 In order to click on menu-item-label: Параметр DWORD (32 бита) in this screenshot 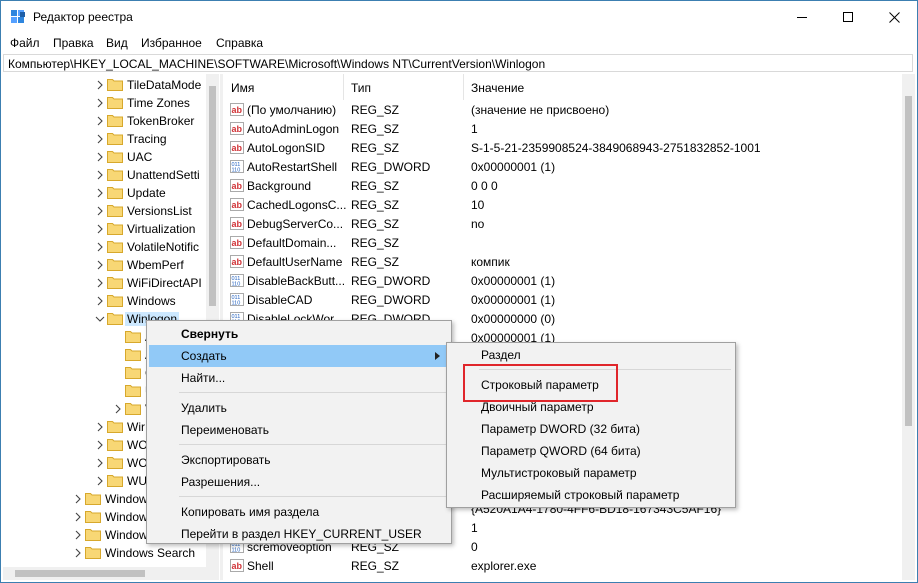, I will do `click(560, 429)`.